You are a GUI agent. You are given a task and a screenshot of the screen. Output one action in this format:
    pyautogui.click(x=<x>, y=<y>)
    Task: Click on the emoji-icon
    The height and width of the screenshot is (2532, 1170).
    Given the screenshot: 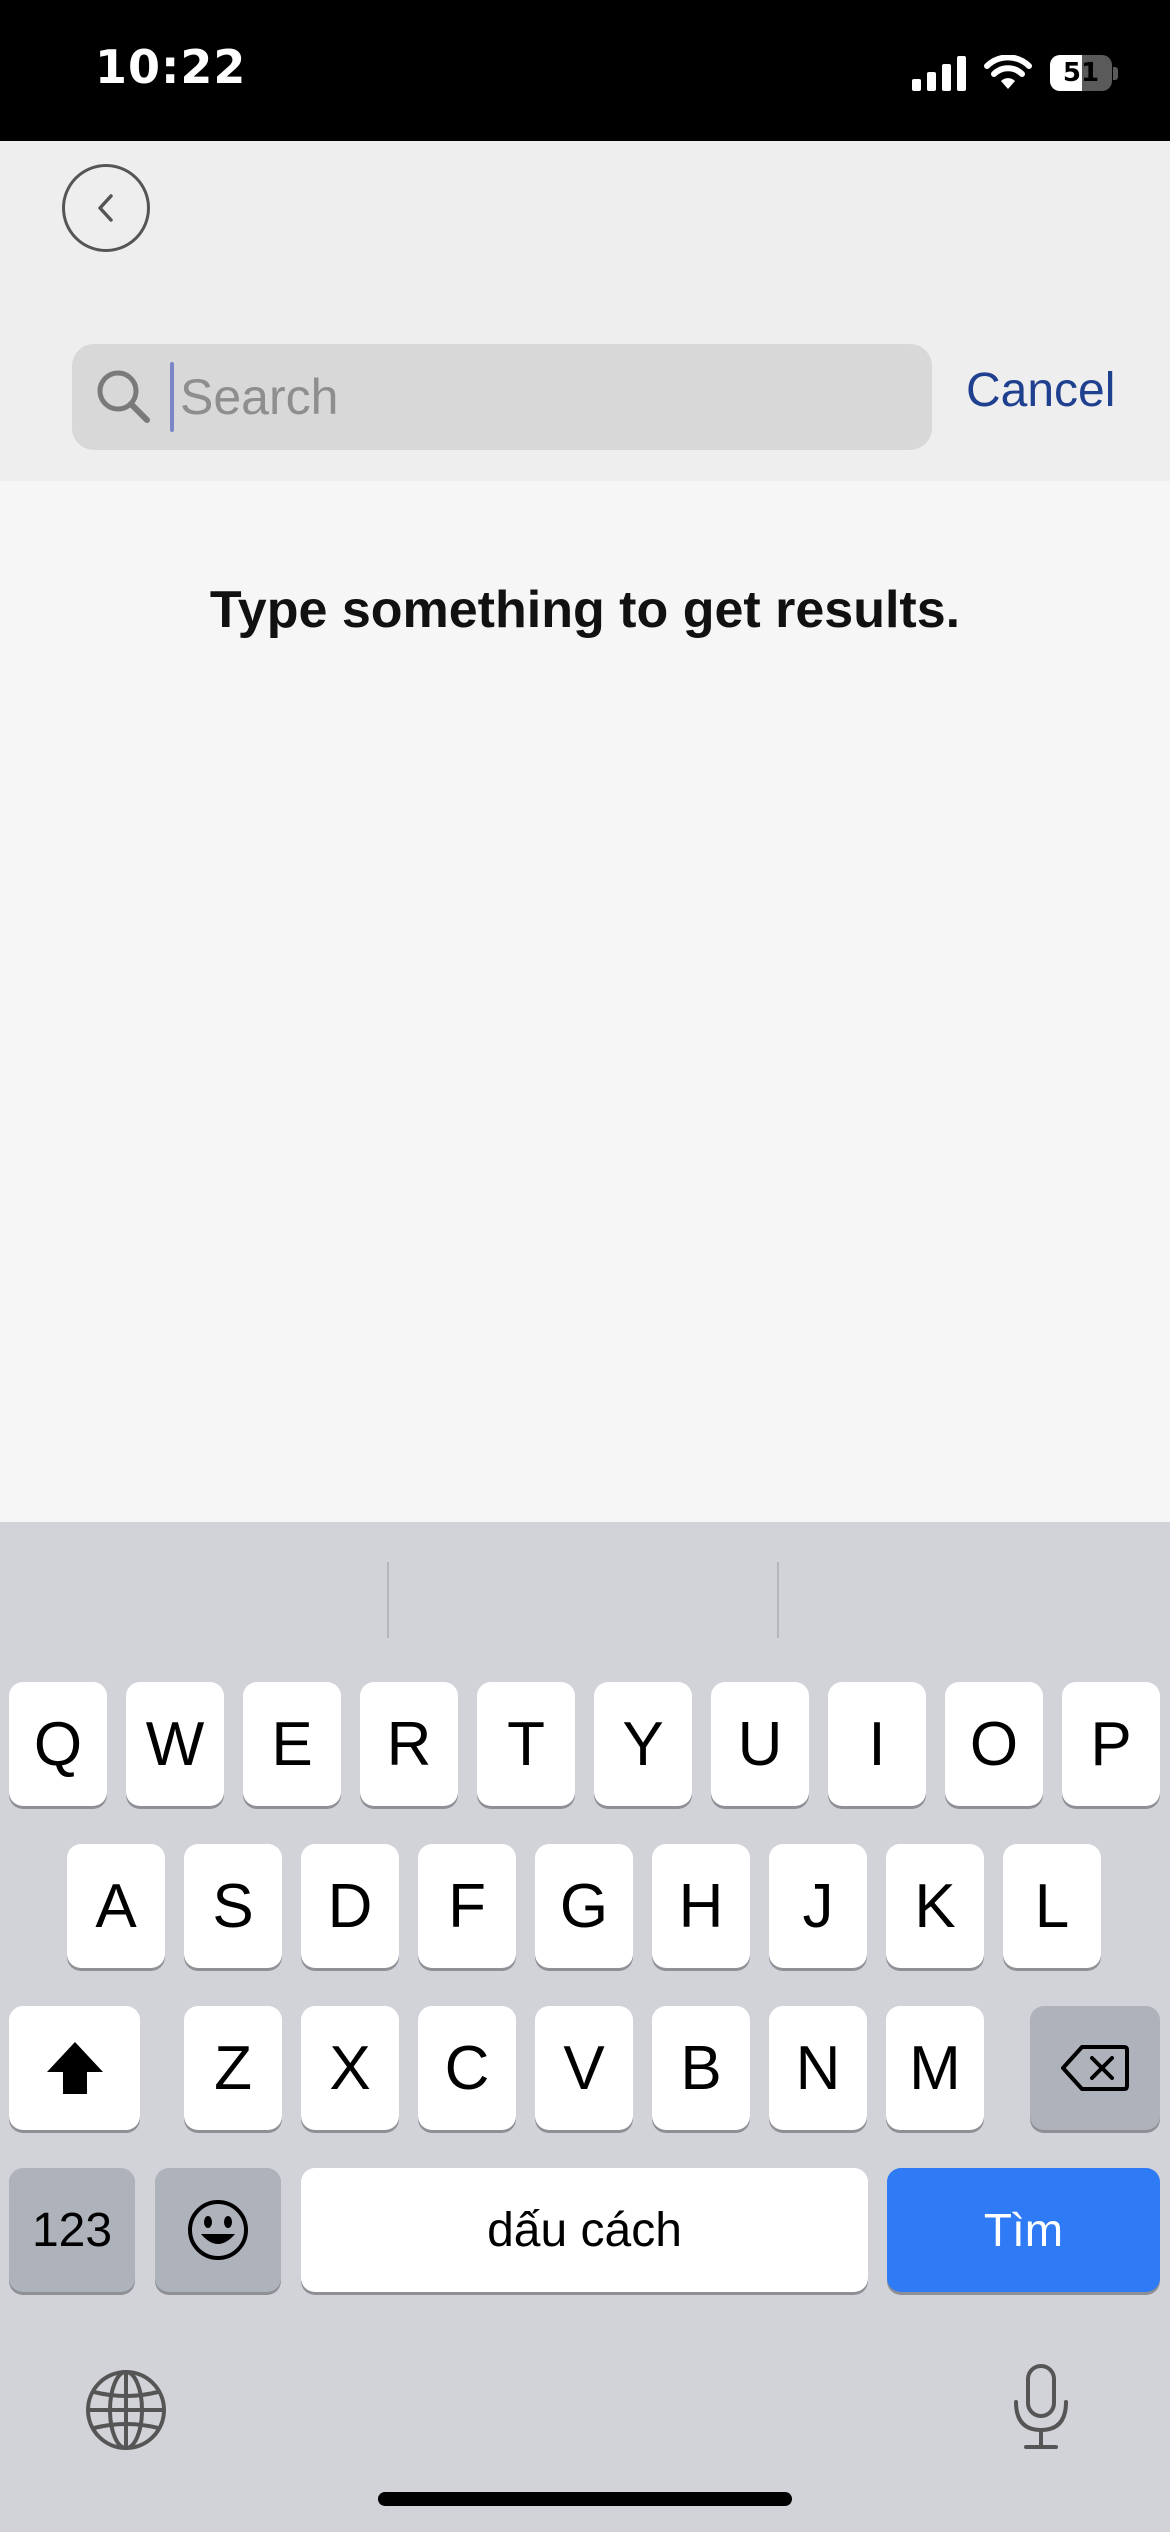 What is the action you would take?
    pyautogui.click(x=218, y=2230)
    